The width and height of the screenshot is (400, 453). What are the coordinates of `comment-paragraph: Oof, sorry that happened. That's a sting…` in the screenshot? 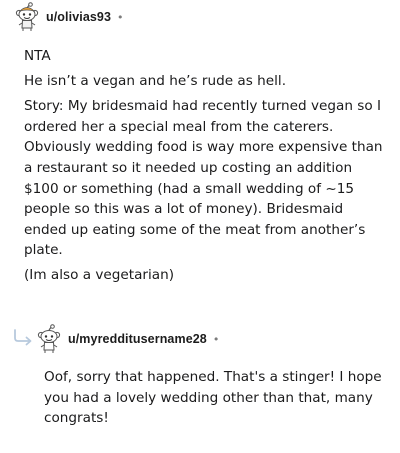 It's located at (213, 398).